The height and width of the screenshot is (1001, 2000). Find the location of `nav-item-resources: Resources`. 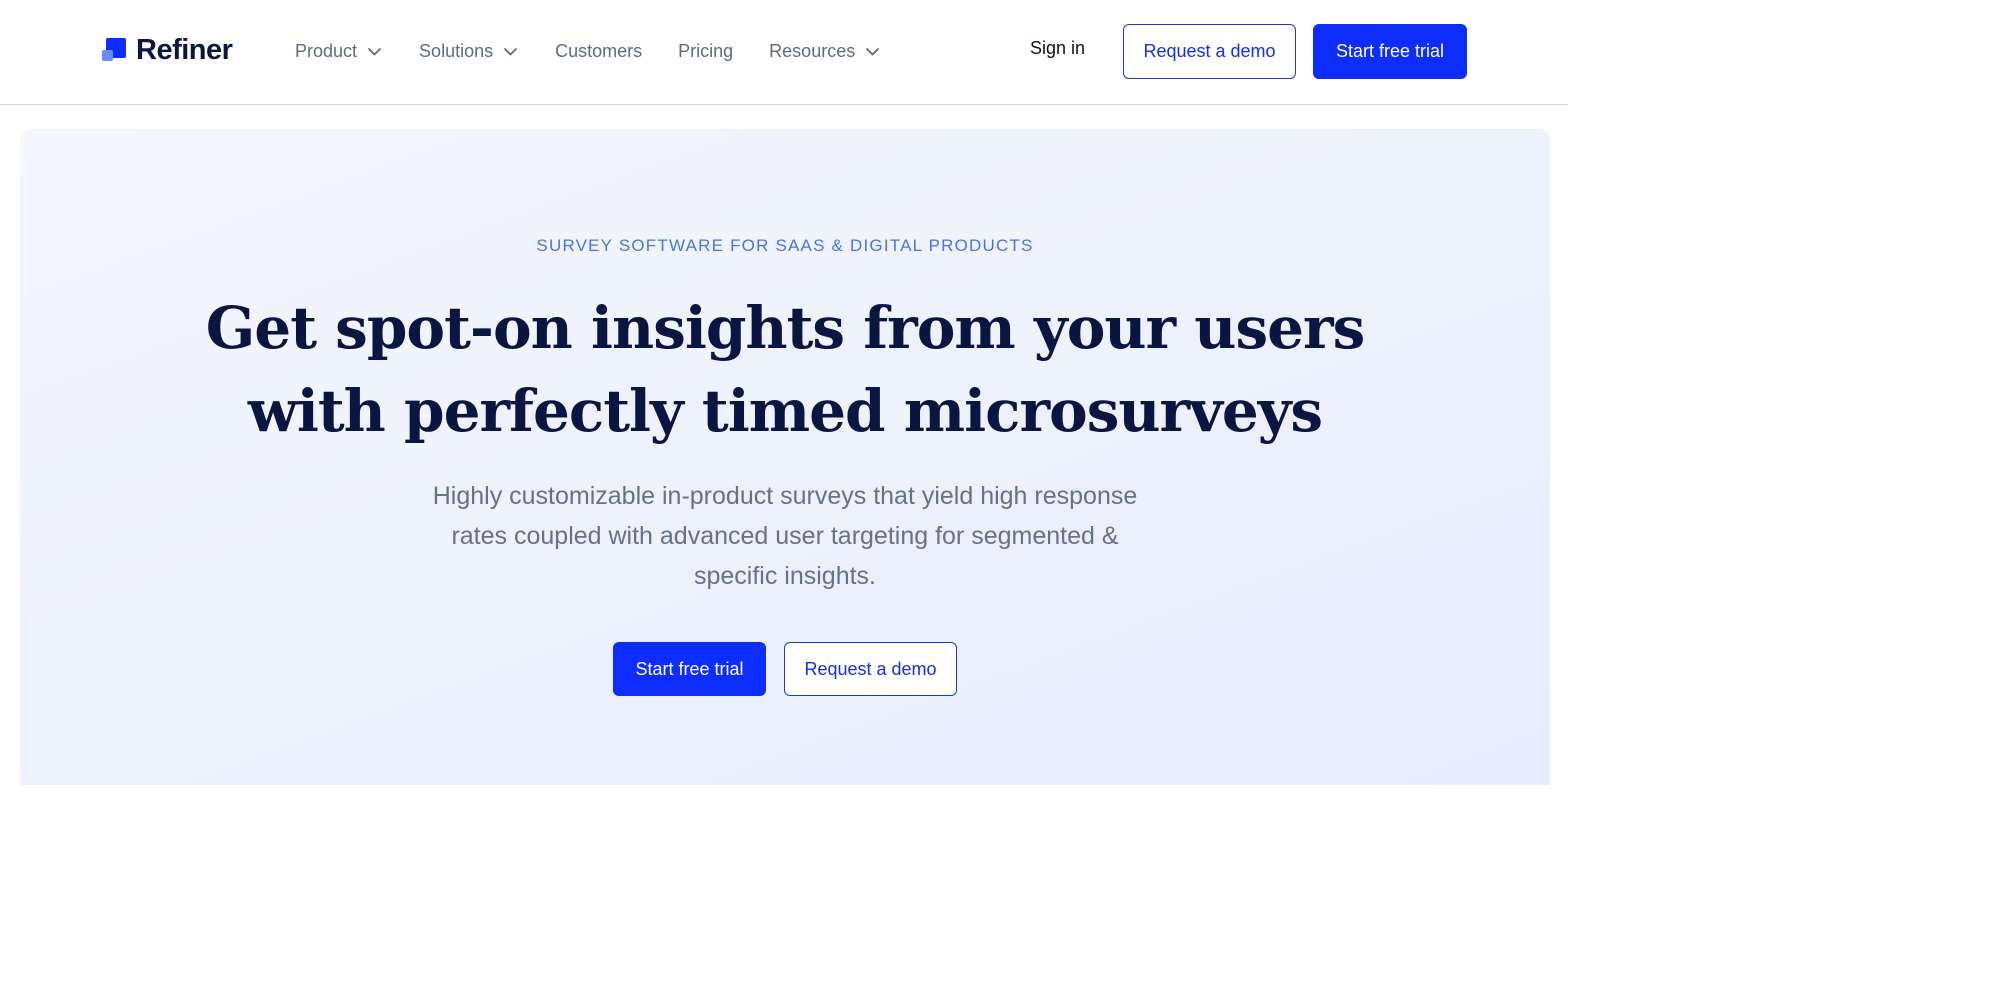

nav-item-resources: Resources is located at coordinates (825, 51).